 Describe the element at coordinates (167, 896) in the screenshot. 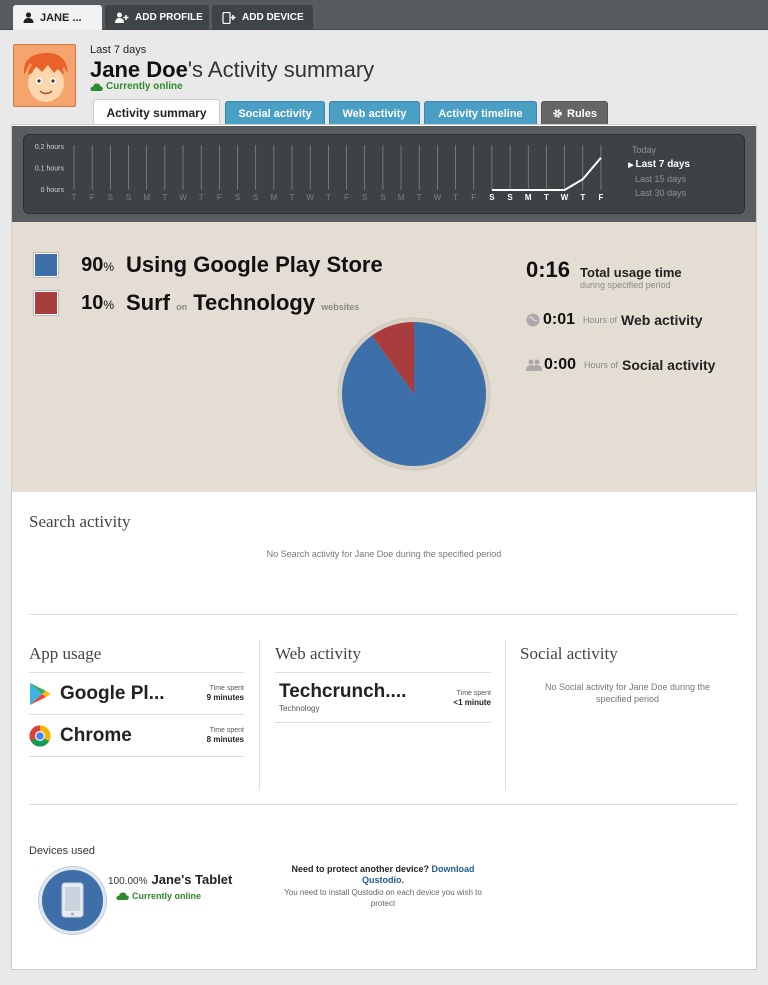

I see `device-status-label: Currently online` at that location.